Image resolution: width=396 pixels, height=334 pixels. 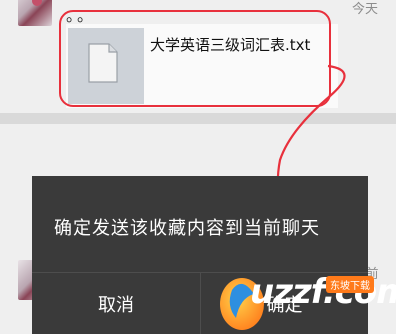 I want to click on watermark-brand: uzzf.com, so click(x=323, y=292).